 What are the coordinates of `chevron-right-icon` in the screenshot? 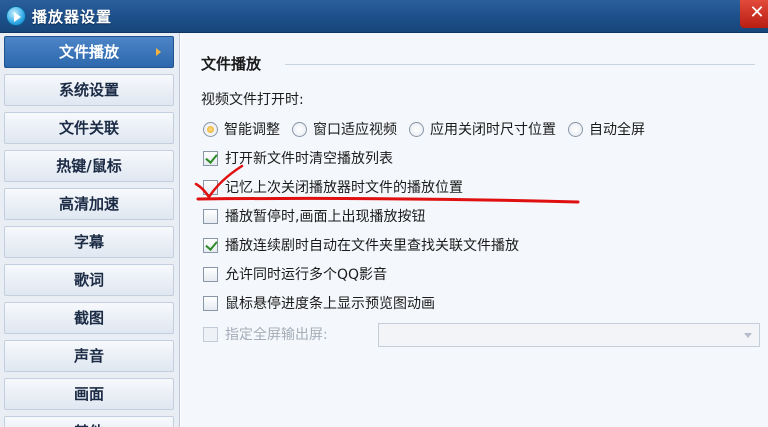 It's located at (158, 52).